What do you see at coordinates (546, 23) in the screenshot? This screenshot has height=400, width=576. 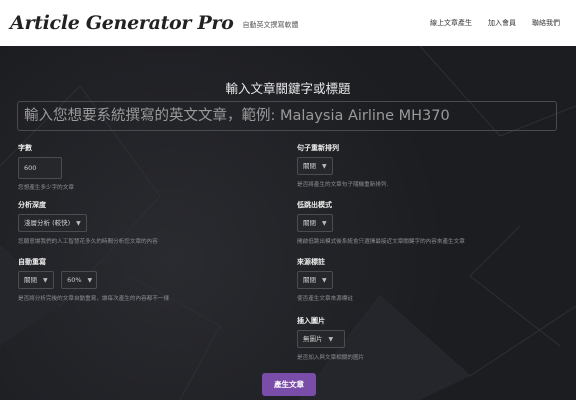 I see `nav-link-contact: 聯絡我們` at bounding box center [546, 23].